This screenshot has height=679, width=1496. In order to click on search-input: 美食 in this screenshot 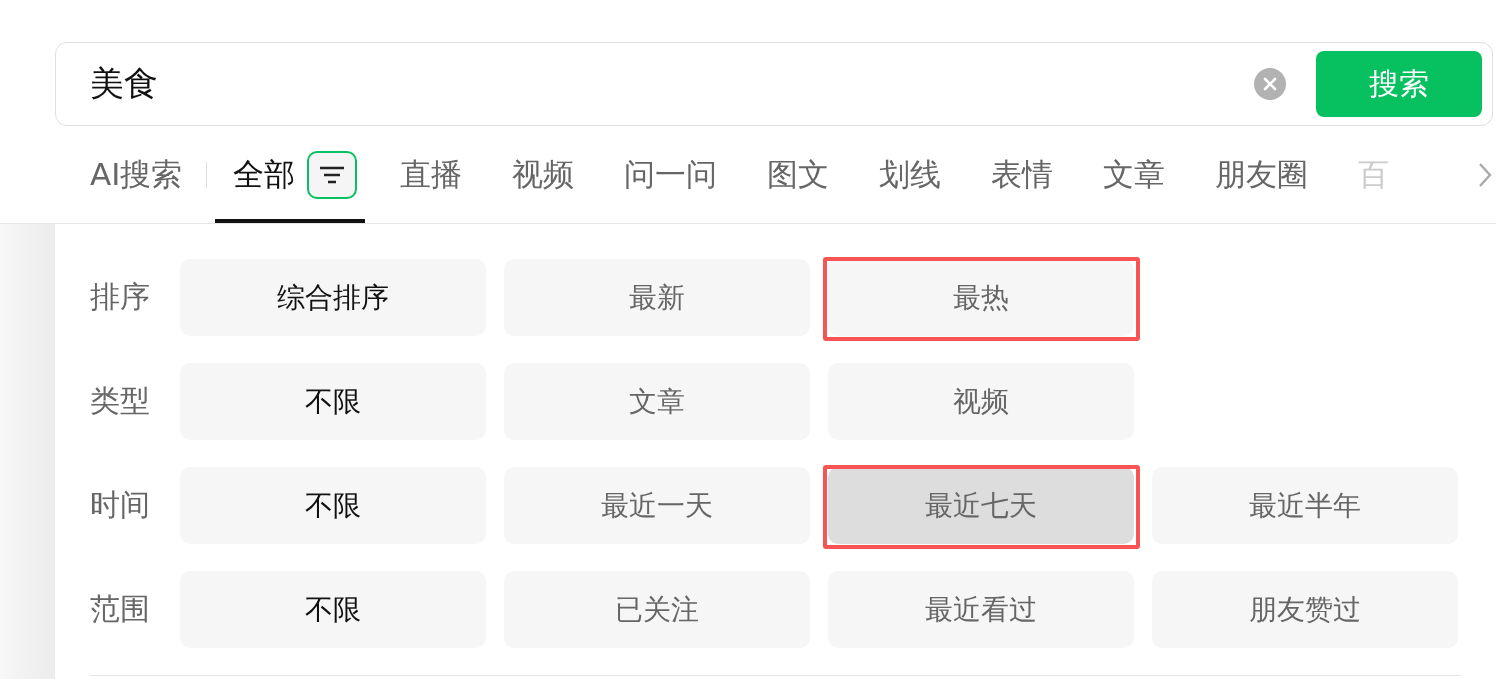, I will do `click(664, 84)`.